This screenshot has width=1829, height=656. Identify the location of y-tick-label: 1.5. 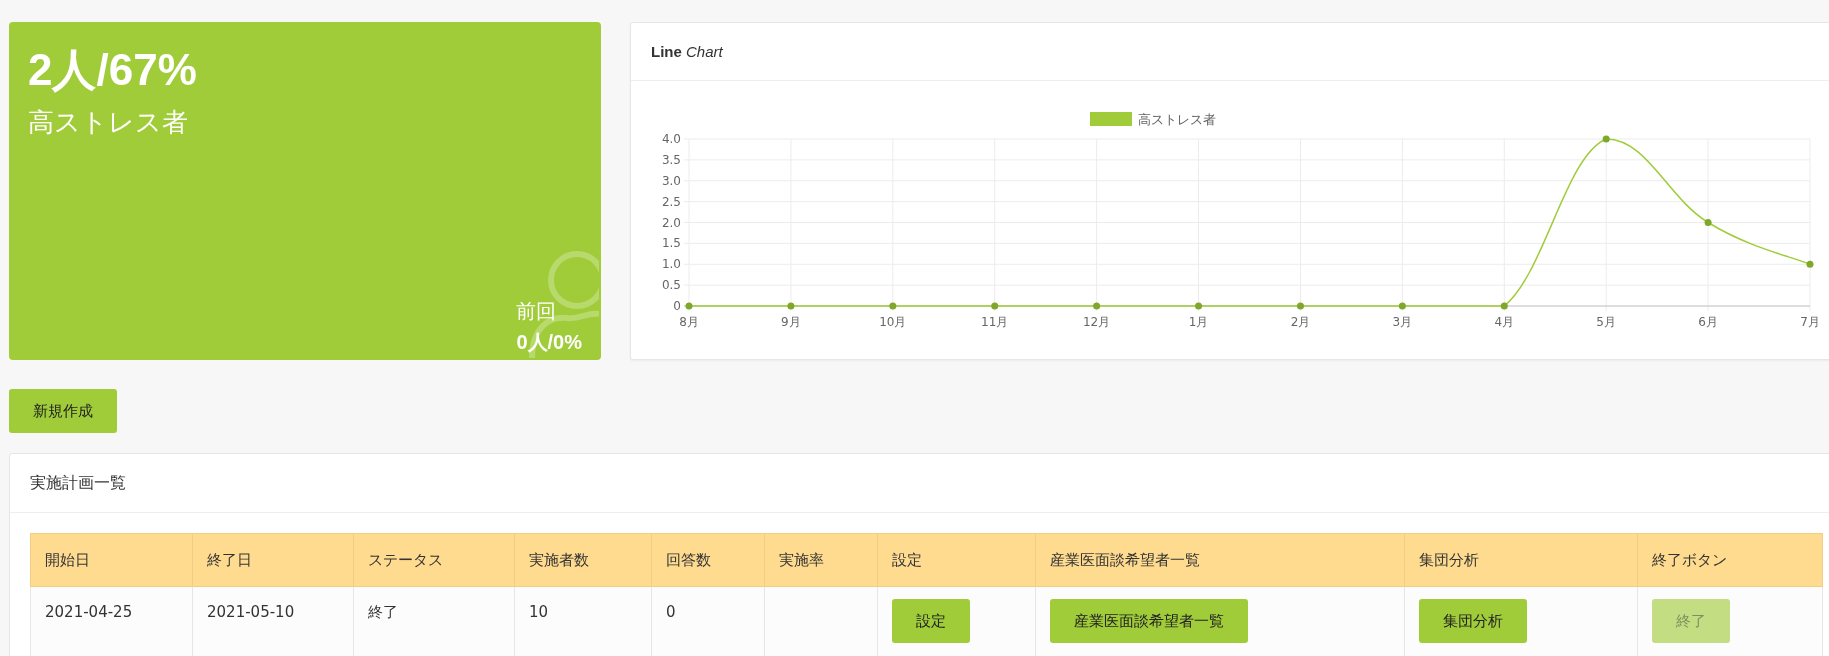
(671, 243).